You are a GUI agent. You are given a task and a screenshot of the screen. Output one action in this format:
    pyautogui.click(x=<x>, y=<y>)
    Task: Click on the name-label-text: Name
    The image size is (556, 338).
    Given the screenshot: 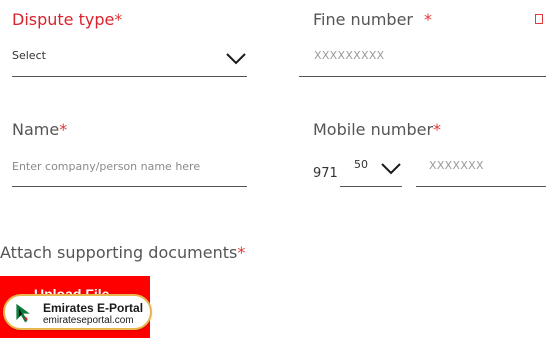 What is the action you would take?
    pyautogui.click(x=36, y=129)
    